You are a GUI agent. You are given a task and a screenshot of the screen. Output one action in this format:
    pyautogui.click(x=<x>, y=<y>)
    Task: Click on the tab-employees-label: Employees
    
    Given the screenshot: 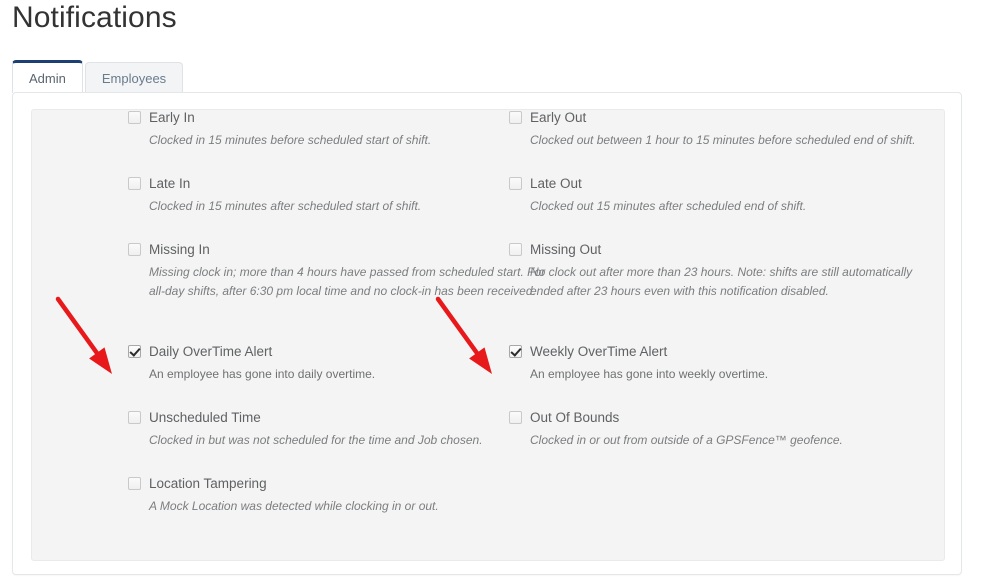 What is the action you would take?
    pyautogui.click(x=134, y=78)
    